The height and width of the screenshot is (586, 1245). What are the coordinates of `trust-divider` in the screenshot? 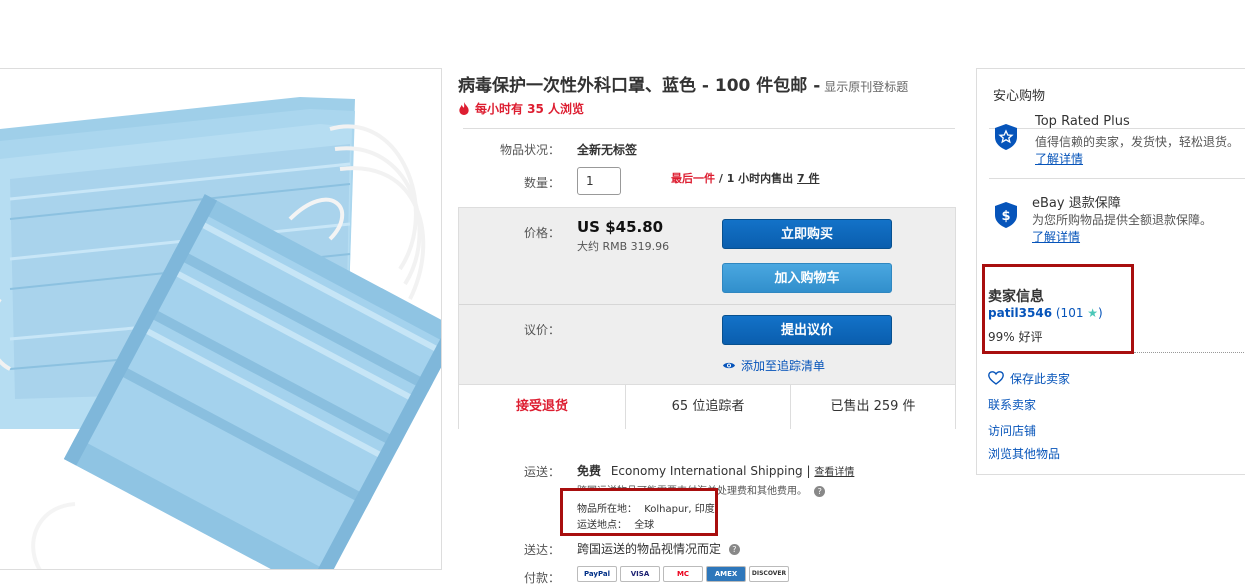 It's located at (1117, 178).